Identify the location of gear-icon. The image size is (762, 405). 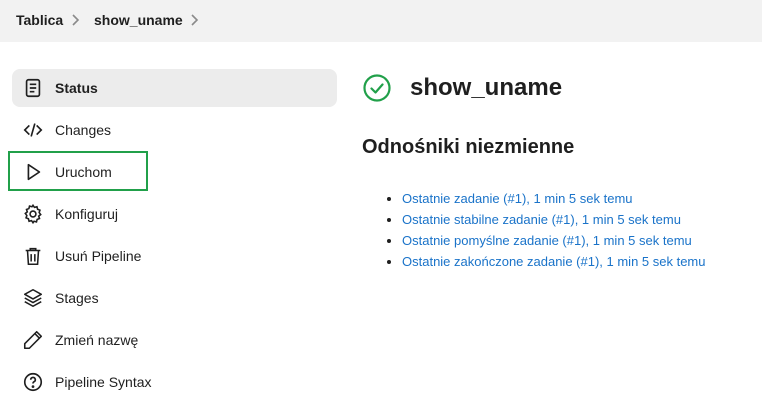
(33, 214).